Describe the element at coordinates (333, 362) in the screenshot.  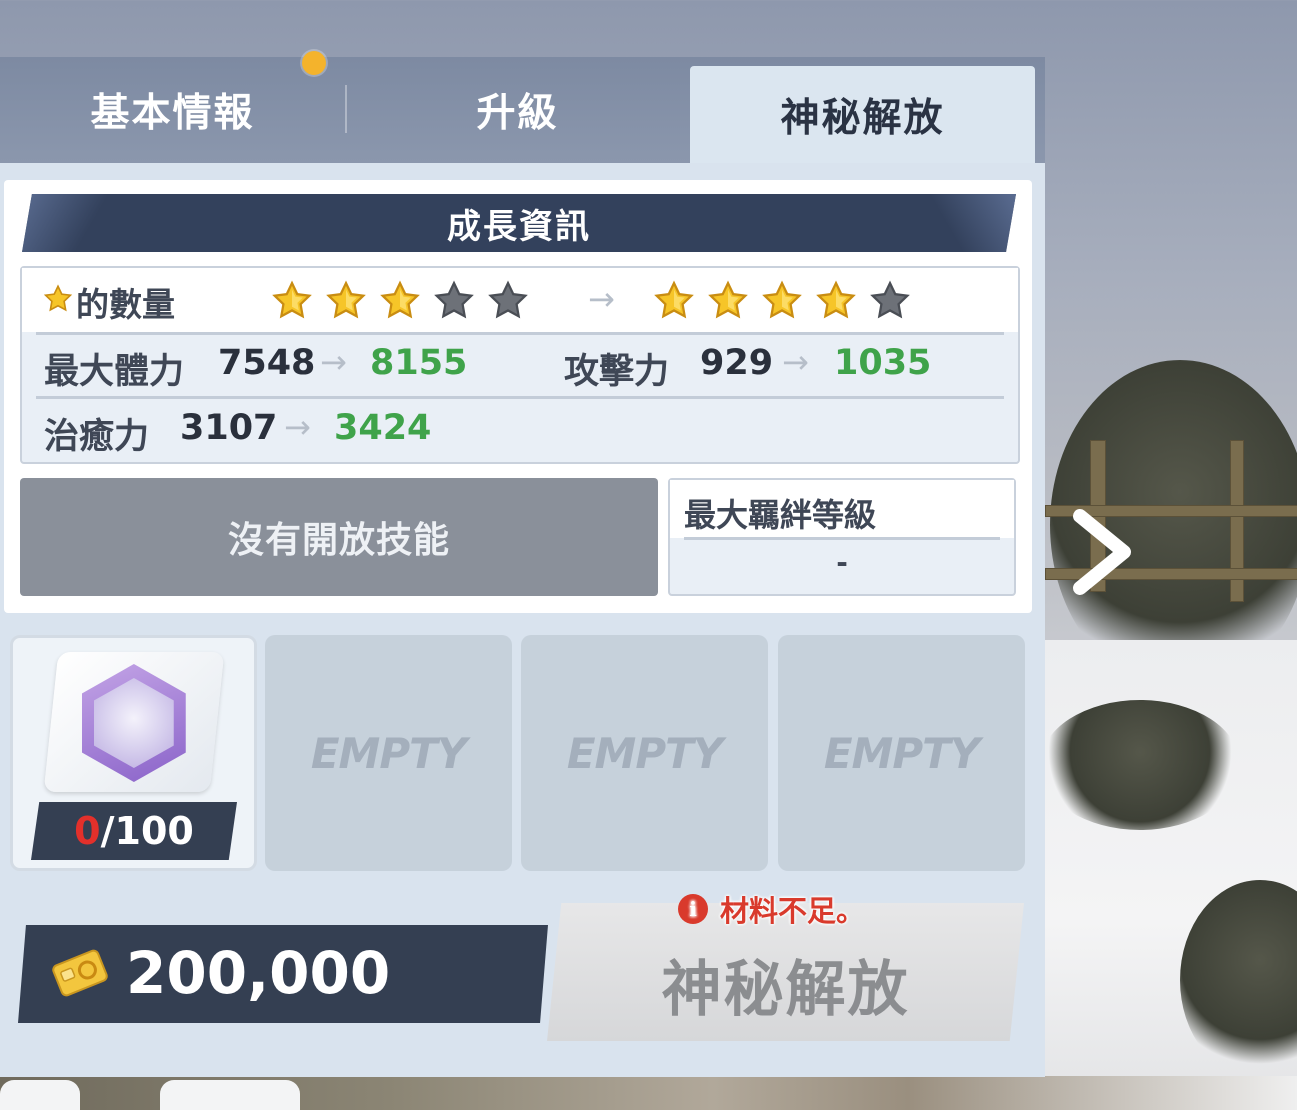
I see `hp-arrow: →` at that location.